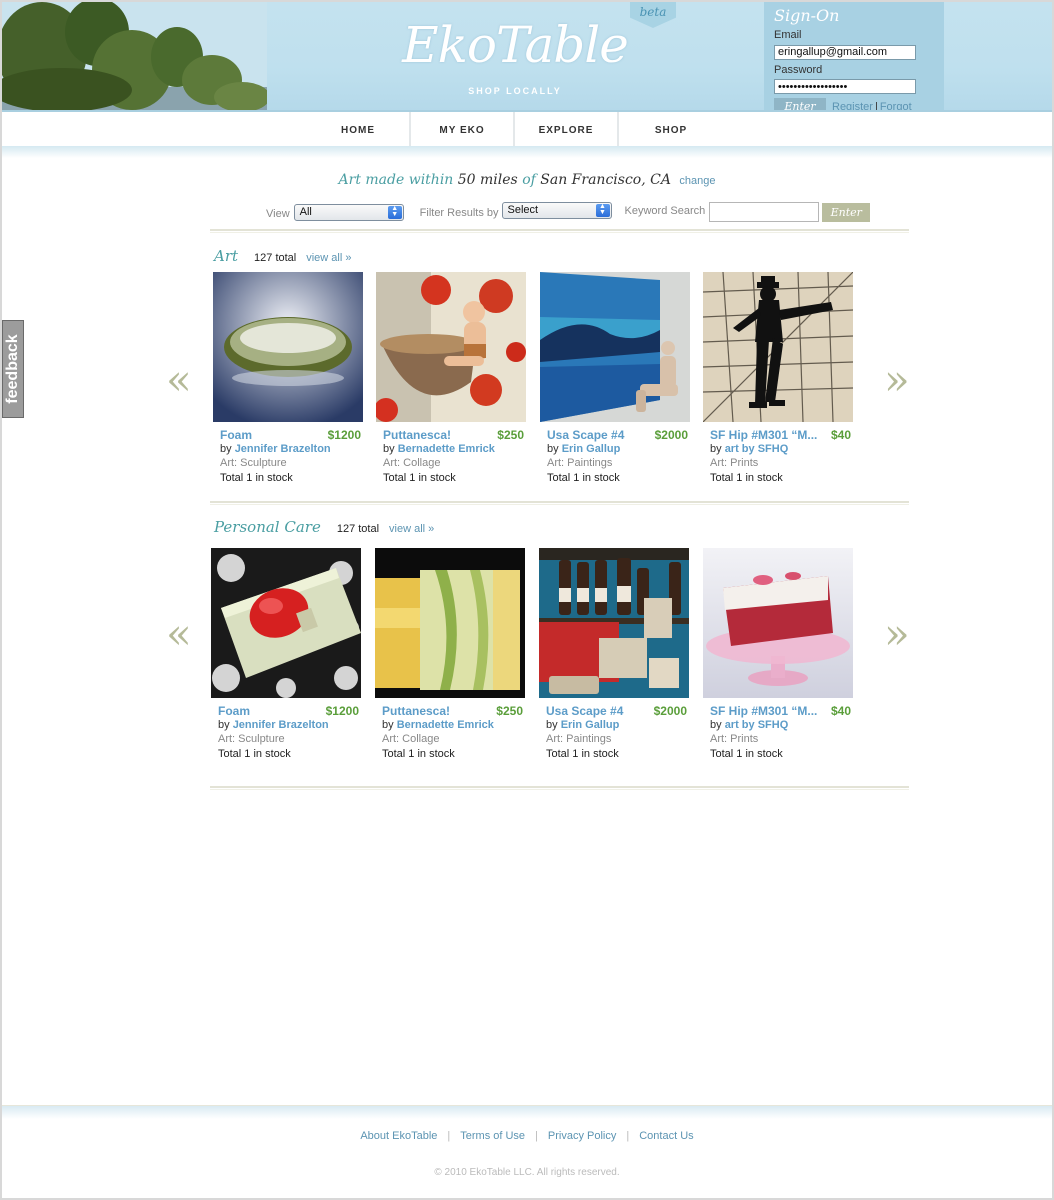  Describe the element at coordinates (411, 529) in the screenshot. I see `personal-care-view-all-link: view all »` at that location.